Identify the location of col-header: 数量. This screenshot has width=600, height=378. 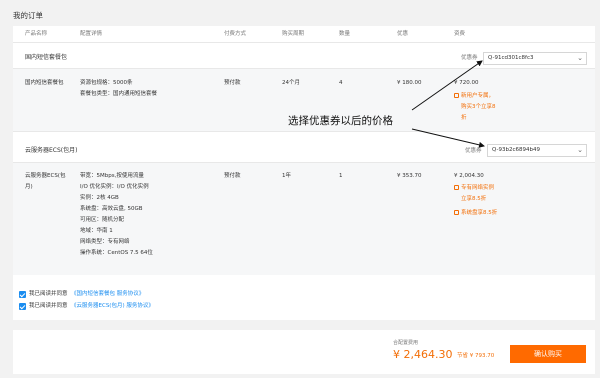
(345, 34).